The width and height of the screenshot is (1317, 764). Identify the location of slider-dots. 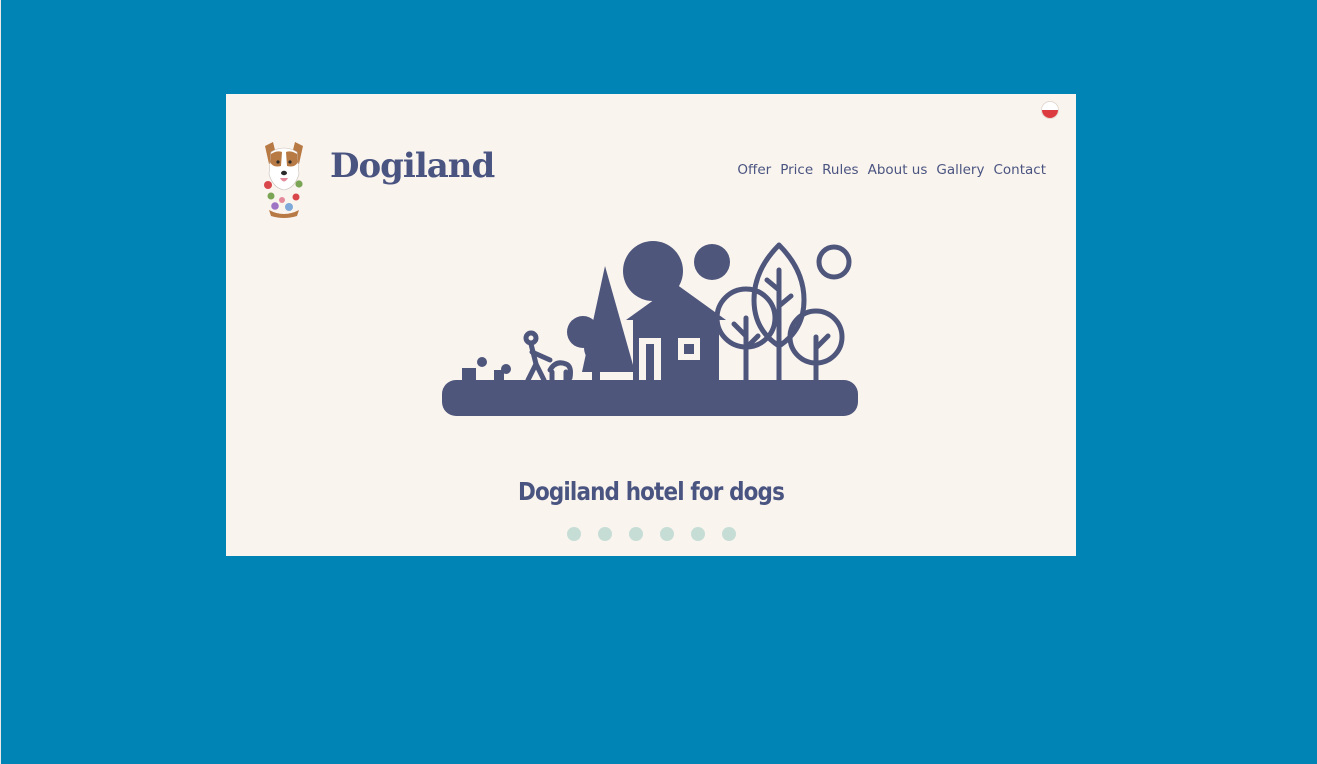
(651, 534).